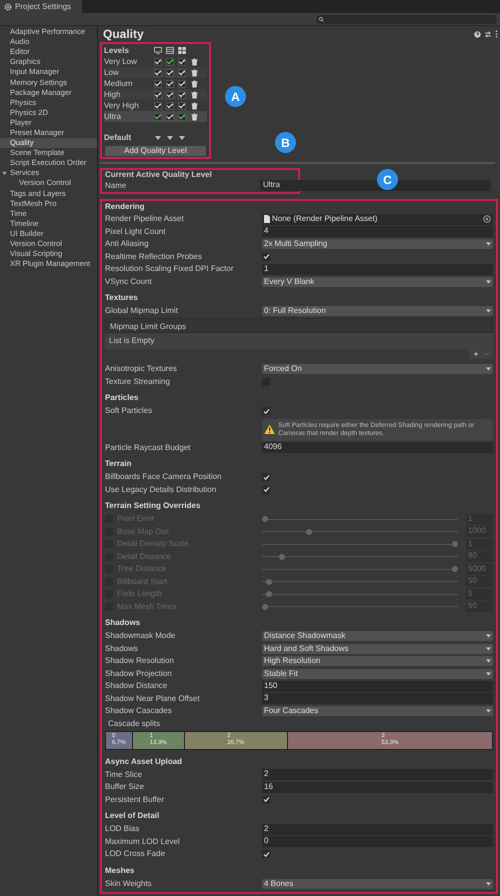  I want to click on field-label: Resolution Scaling Fixed DPI Factor, so click(169, 269).